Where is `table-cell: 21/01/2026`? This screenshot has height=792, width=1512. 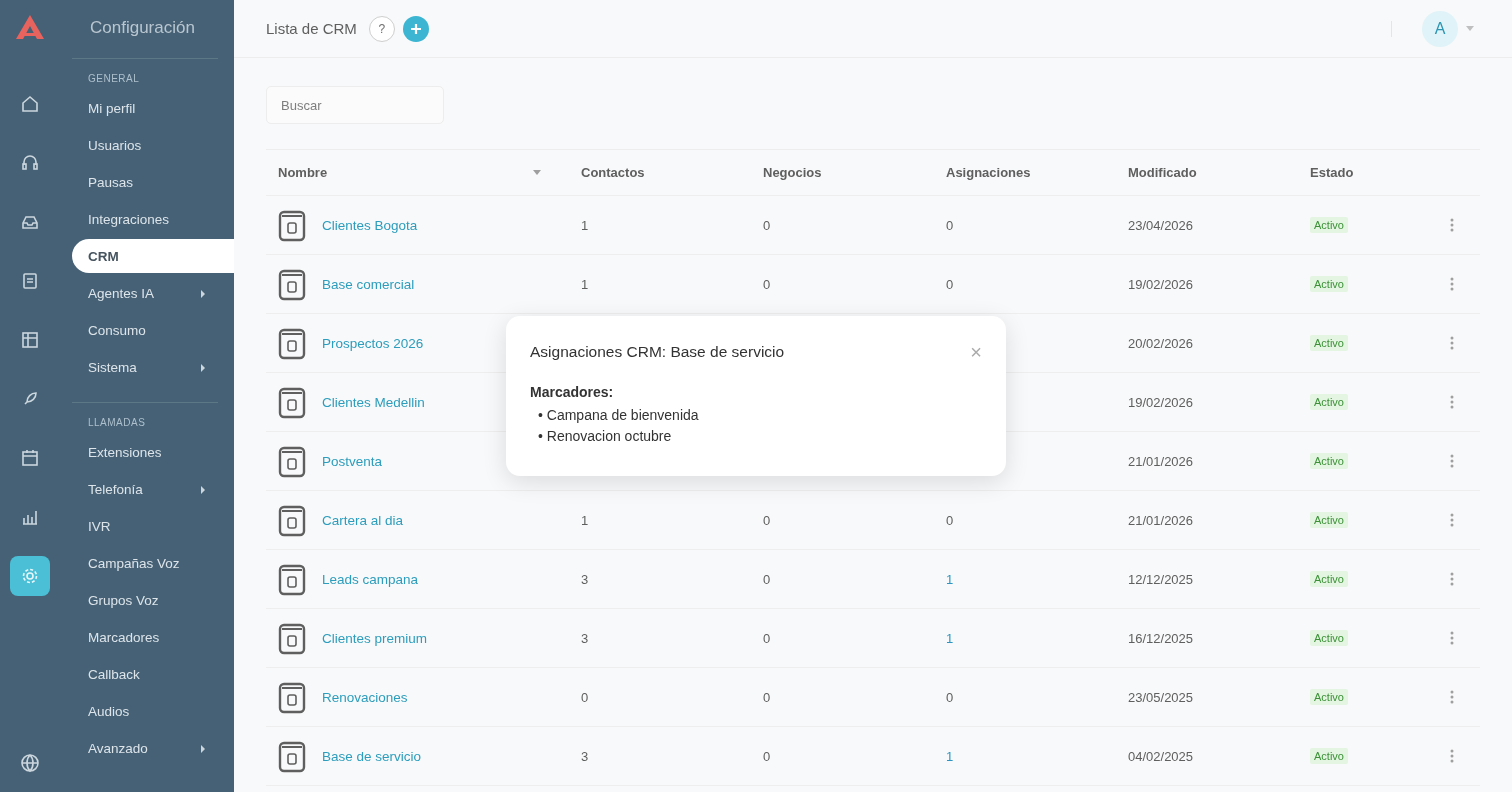 table-cell: 21/01/2026 is located at coordinates (1161, 461).